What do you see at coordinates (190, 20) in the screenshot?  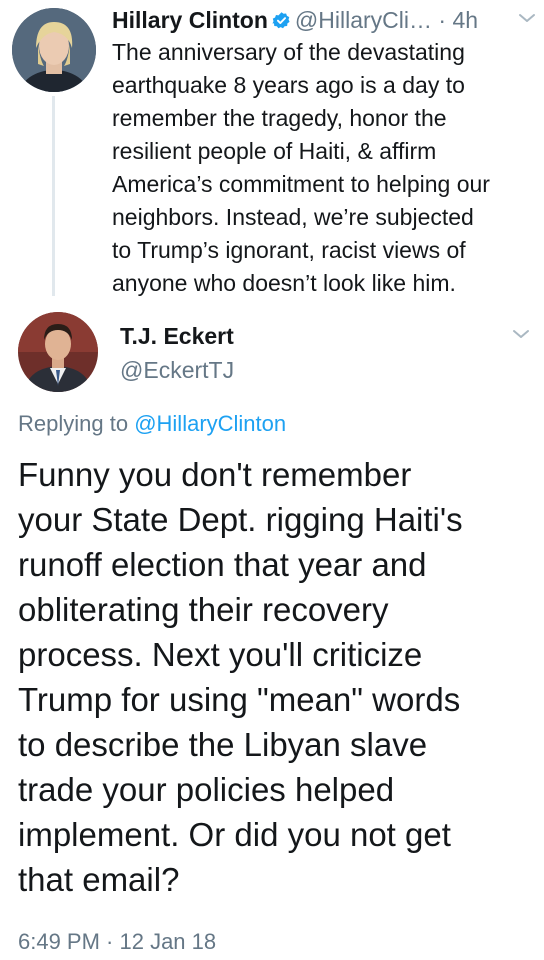 I see `parent-author-name: Hillary Clinton` at bounding box center [190, 20].